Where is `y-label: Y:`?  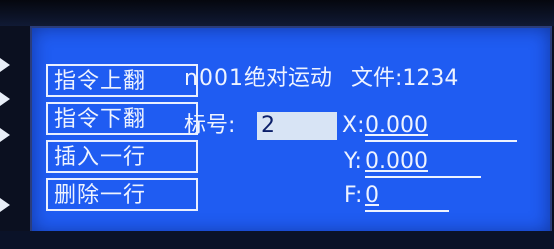 y-label: Y: is located at coordinates (353, 161).